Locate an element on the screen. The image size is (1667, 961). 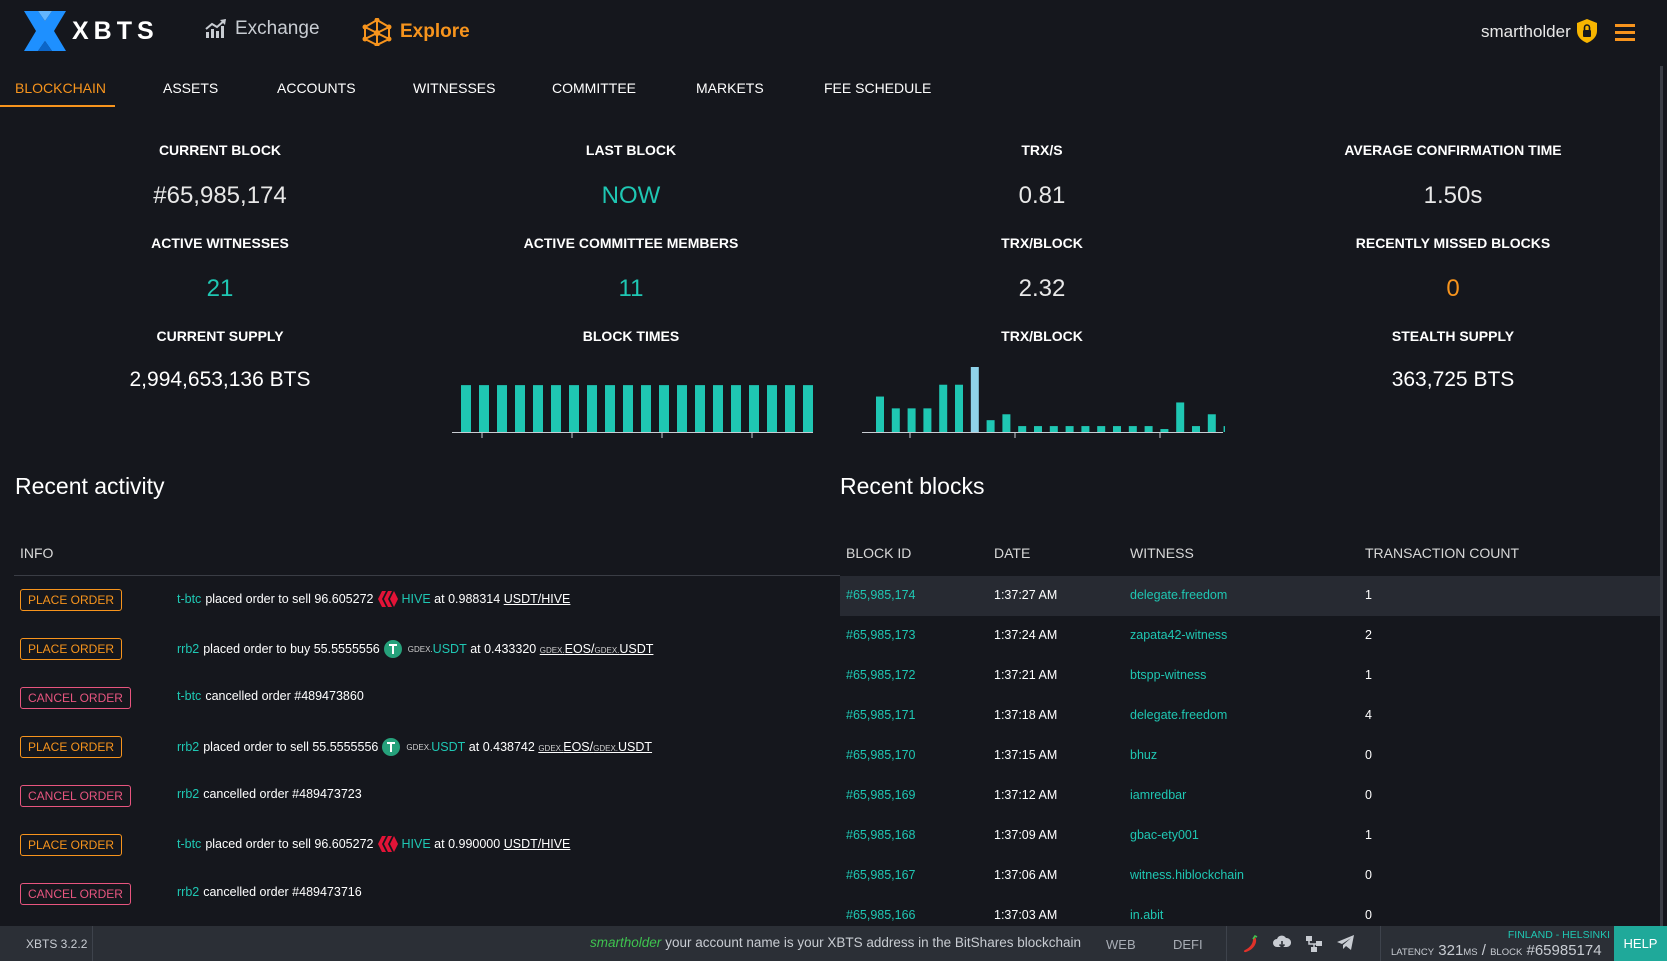
block-witness-link: bhuz is located at coordinates (1143, 755).